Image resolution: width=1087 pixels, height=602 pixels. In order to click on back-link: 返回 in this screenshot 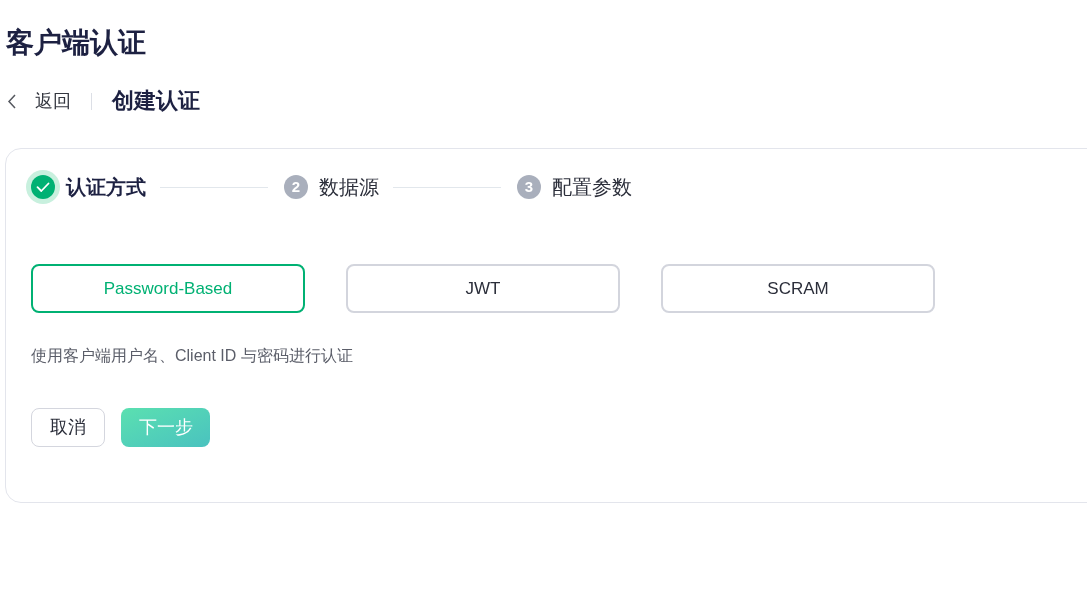, I will do `click(39, 101)`.